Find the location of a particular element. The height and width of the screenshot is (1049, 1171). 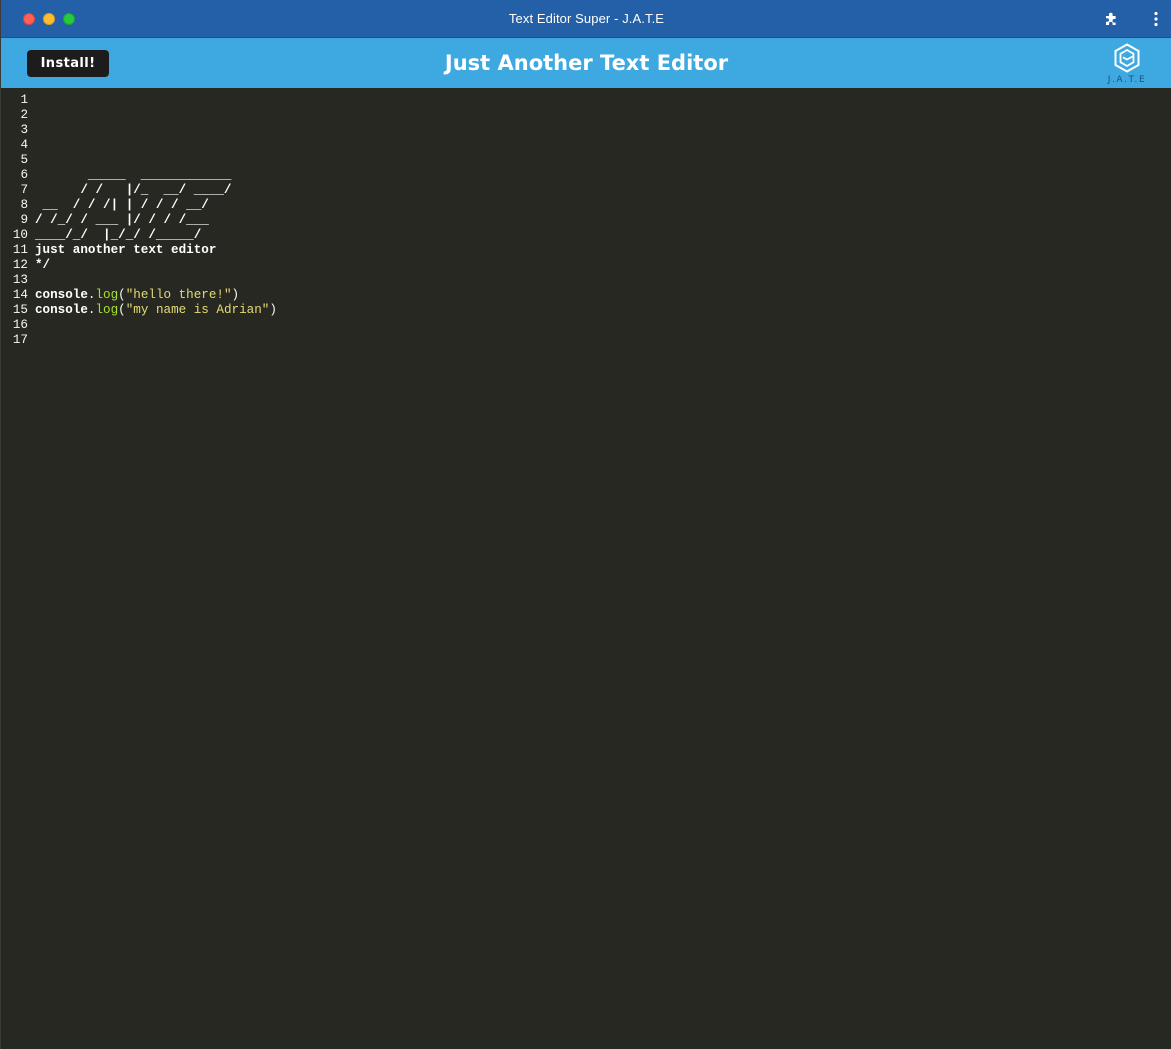

line-number: 12 is located at coordinates (20, 265).